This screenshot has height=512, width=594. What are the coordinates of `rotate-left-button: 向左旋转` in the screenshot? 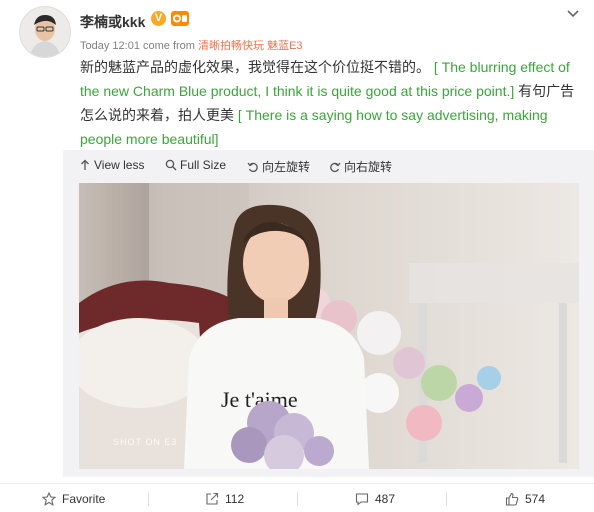 It's located at (278, 166).